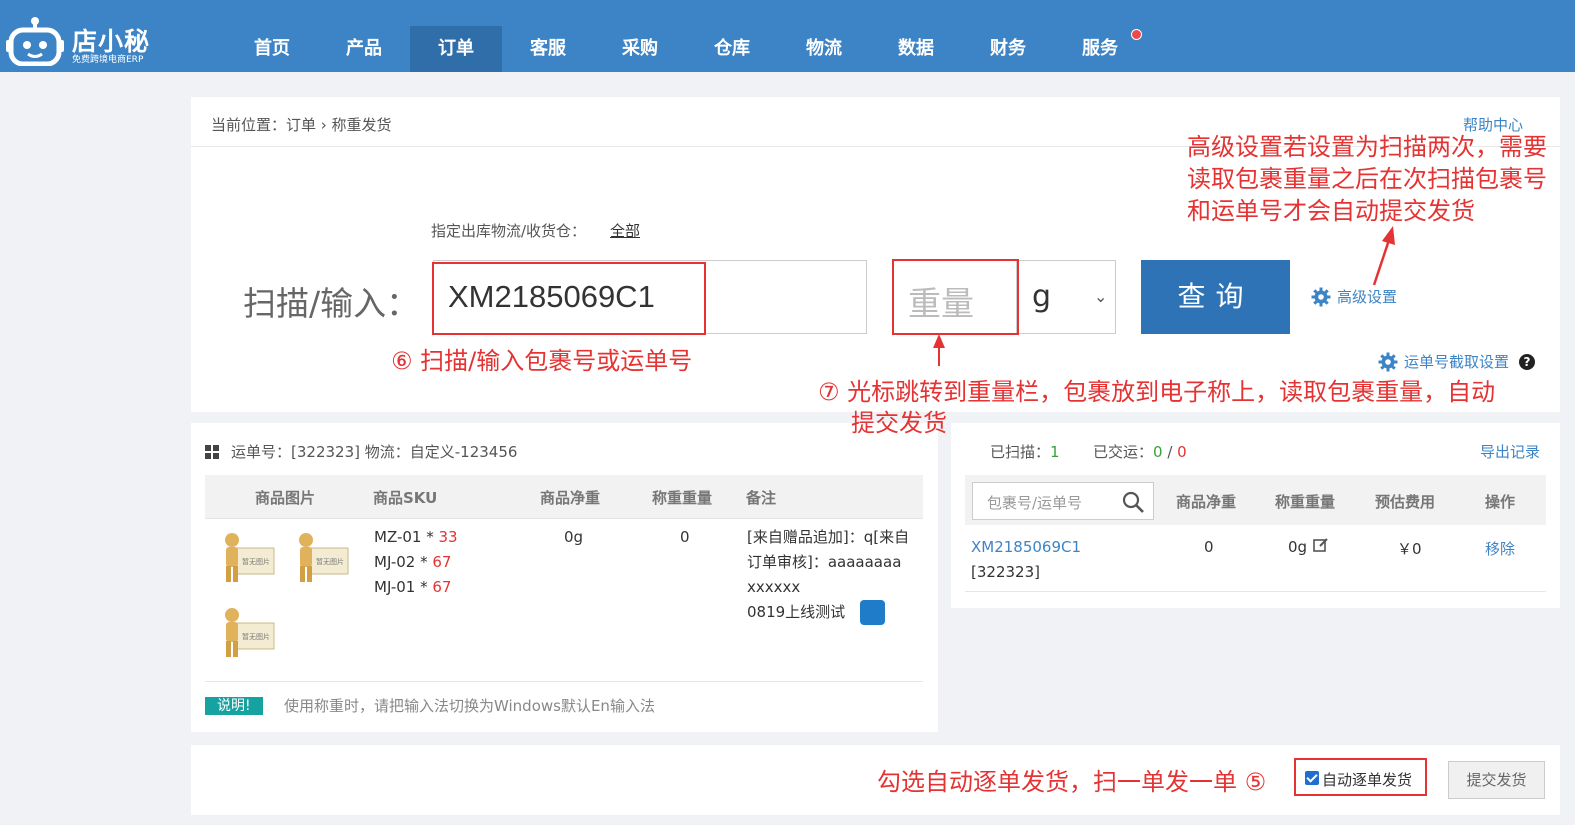 This screenshot has width=1575, height=825. Describe the element at coordinates (1500, 502) in the screenshot. I see `column-actions: 操作` at that location.